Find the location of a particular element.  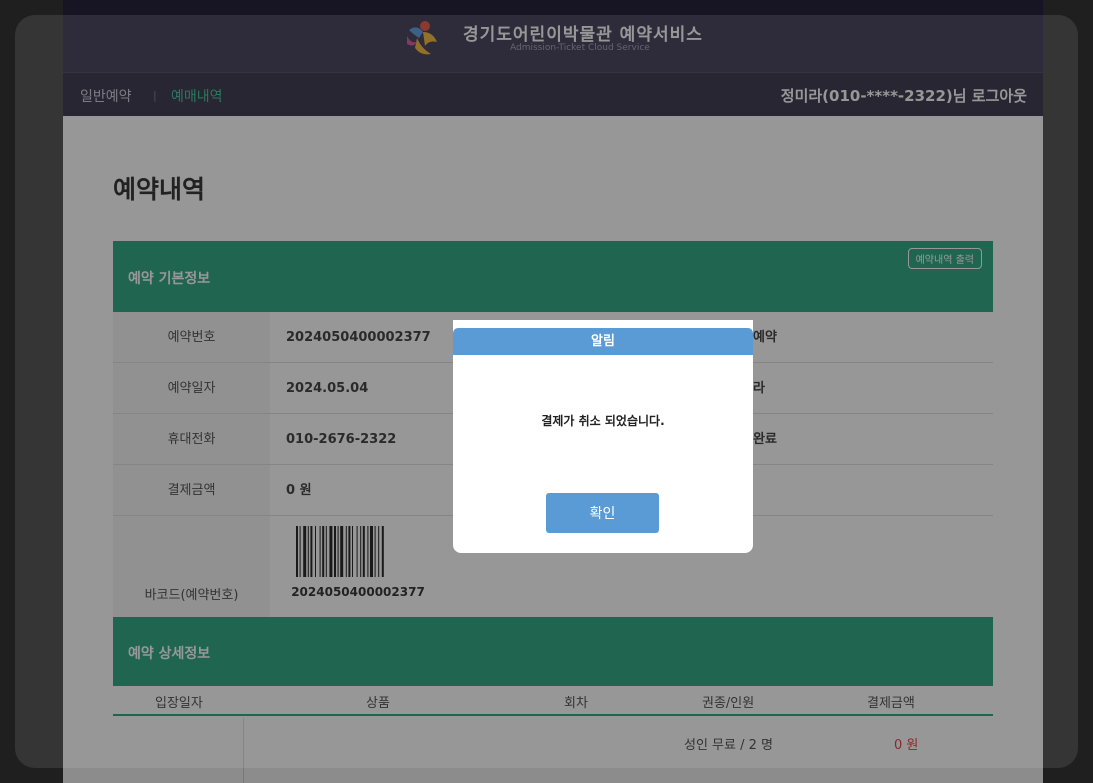

ok-button: 확인 is located at coordinates (602, 513).